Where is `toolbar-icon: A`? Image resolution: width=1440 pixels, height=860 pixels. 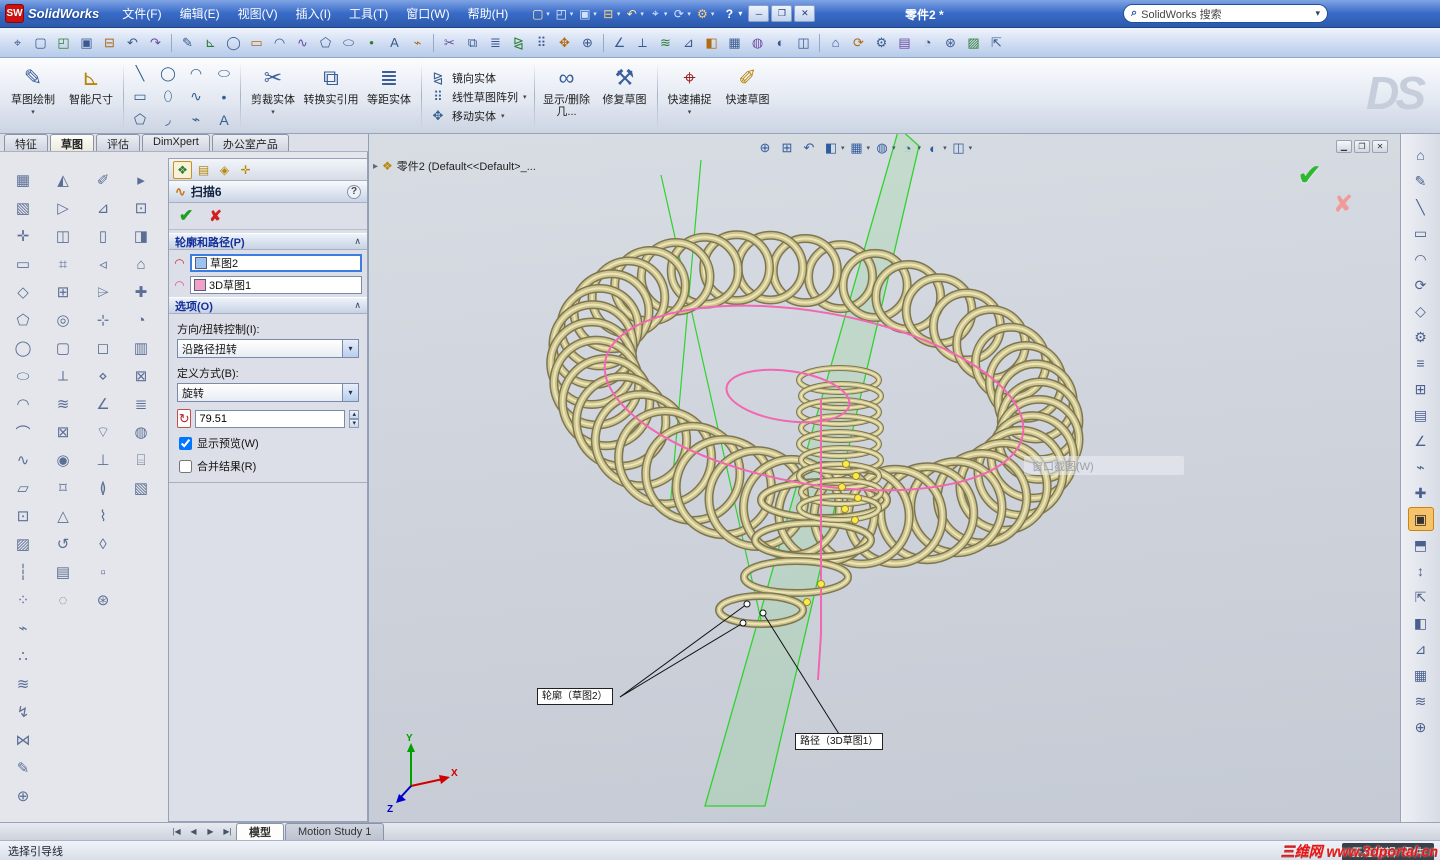 toolbar-icon: A is located at coordinates (394, 42).